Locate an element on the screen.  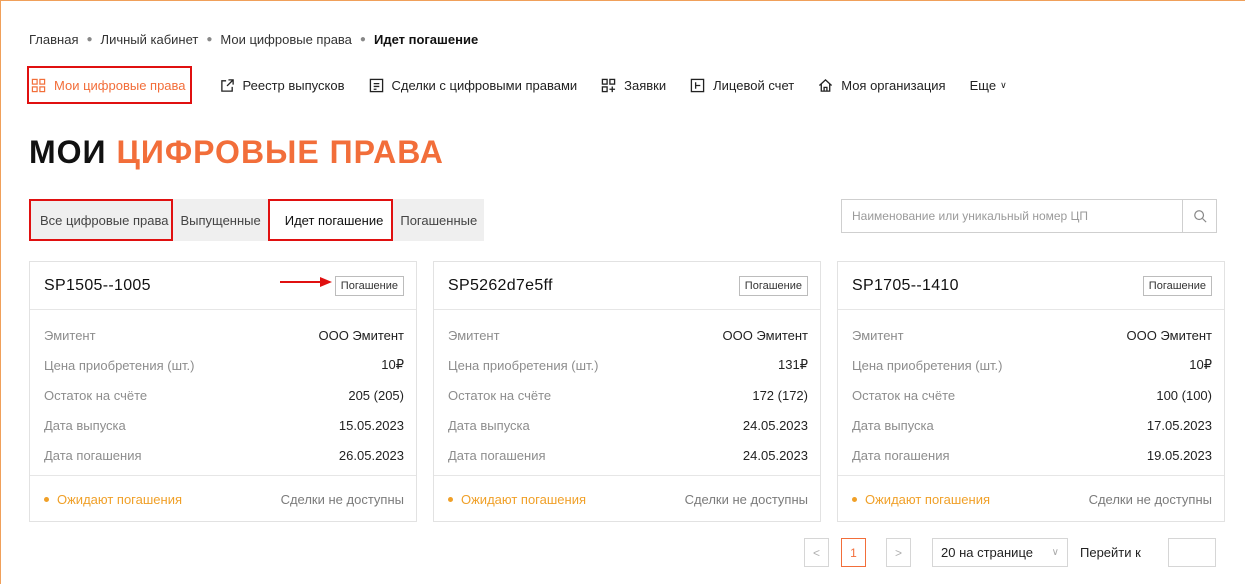
search-button is located at coordinates (1199, 216).